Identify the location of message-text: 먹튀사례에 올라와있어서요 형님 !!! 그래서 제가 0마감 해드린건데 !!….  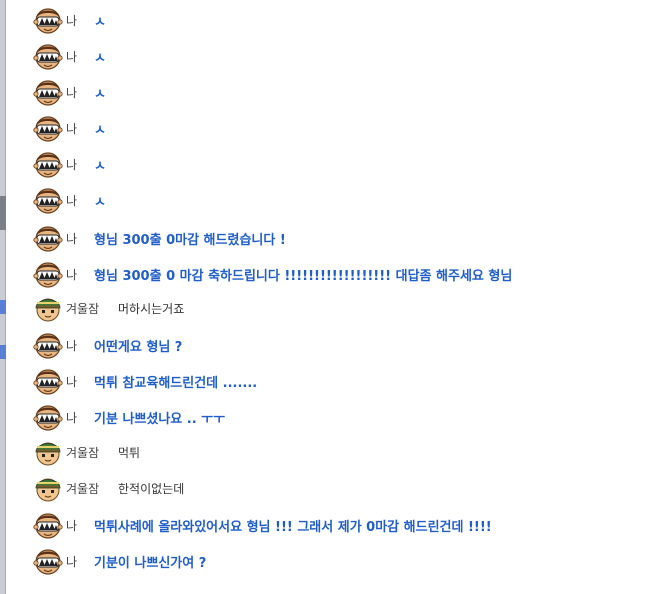
(293, 527).